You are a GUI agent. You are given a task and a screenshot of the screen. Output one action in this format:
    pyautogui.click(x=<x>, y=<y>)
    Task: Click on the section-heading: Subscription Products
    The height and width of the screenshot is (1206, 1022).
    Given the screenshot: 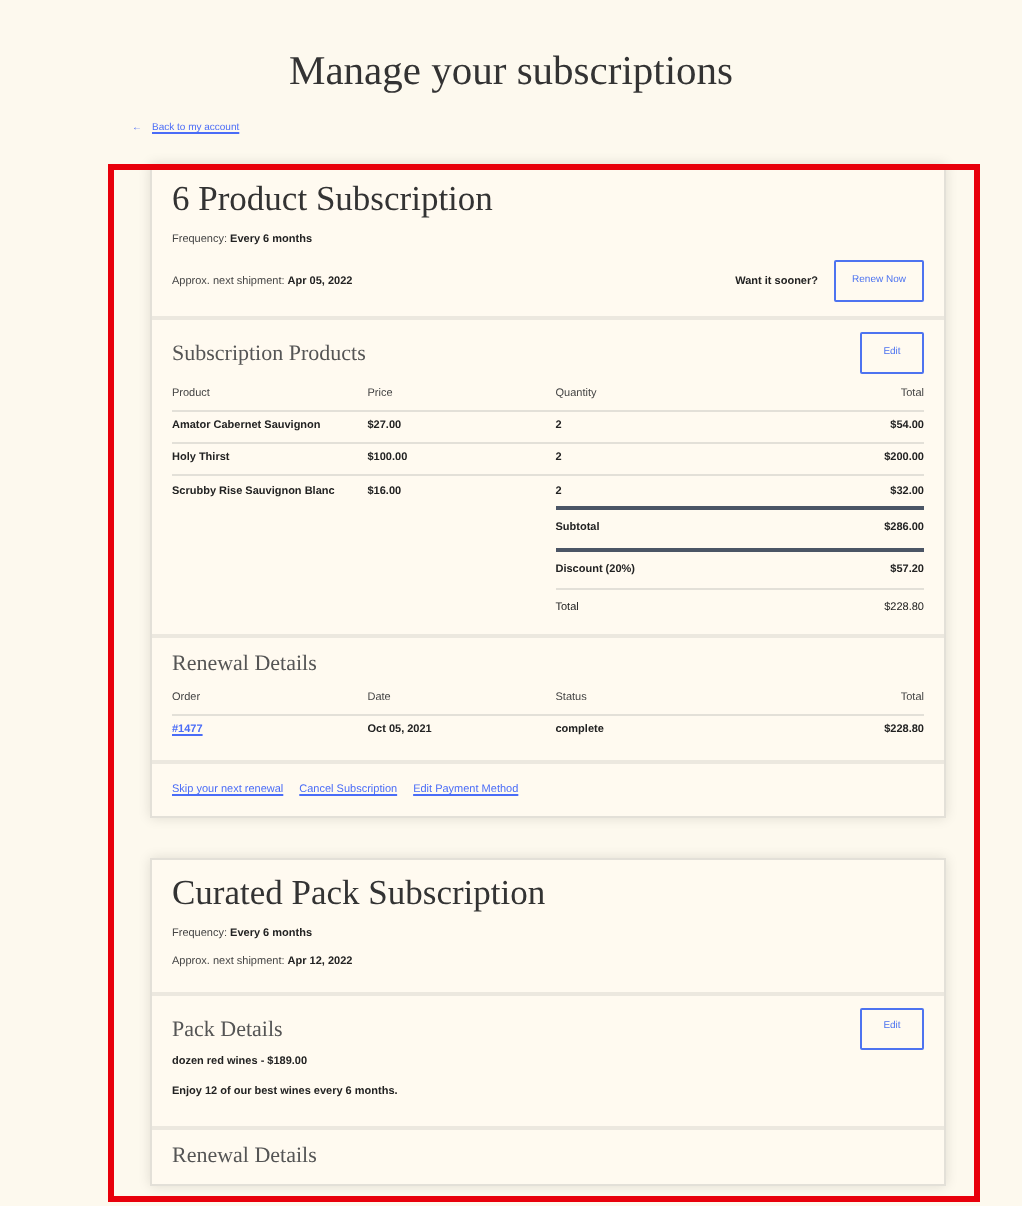 What is the action you would take?
    pyautogui.click(x=269, y=355)
    